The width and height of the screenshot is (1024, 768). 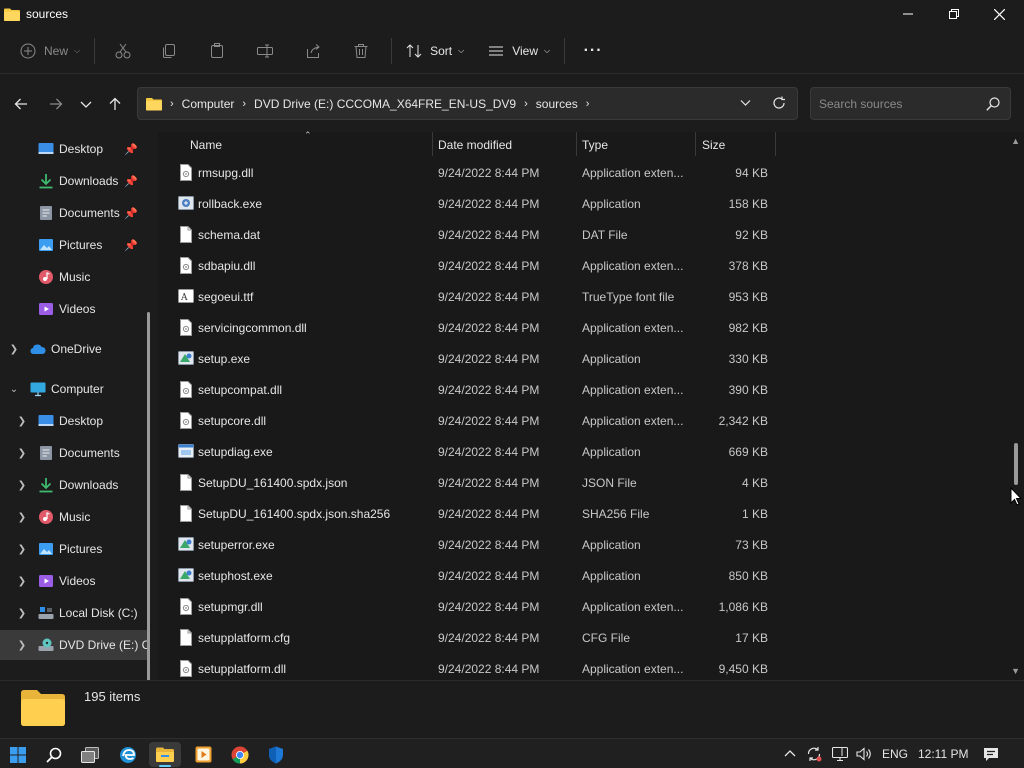 What do you see at coordinates (1015, 141) in the screenshot?
I see `scroll-up-icon: ▲` at bounding box center [1015, 141].